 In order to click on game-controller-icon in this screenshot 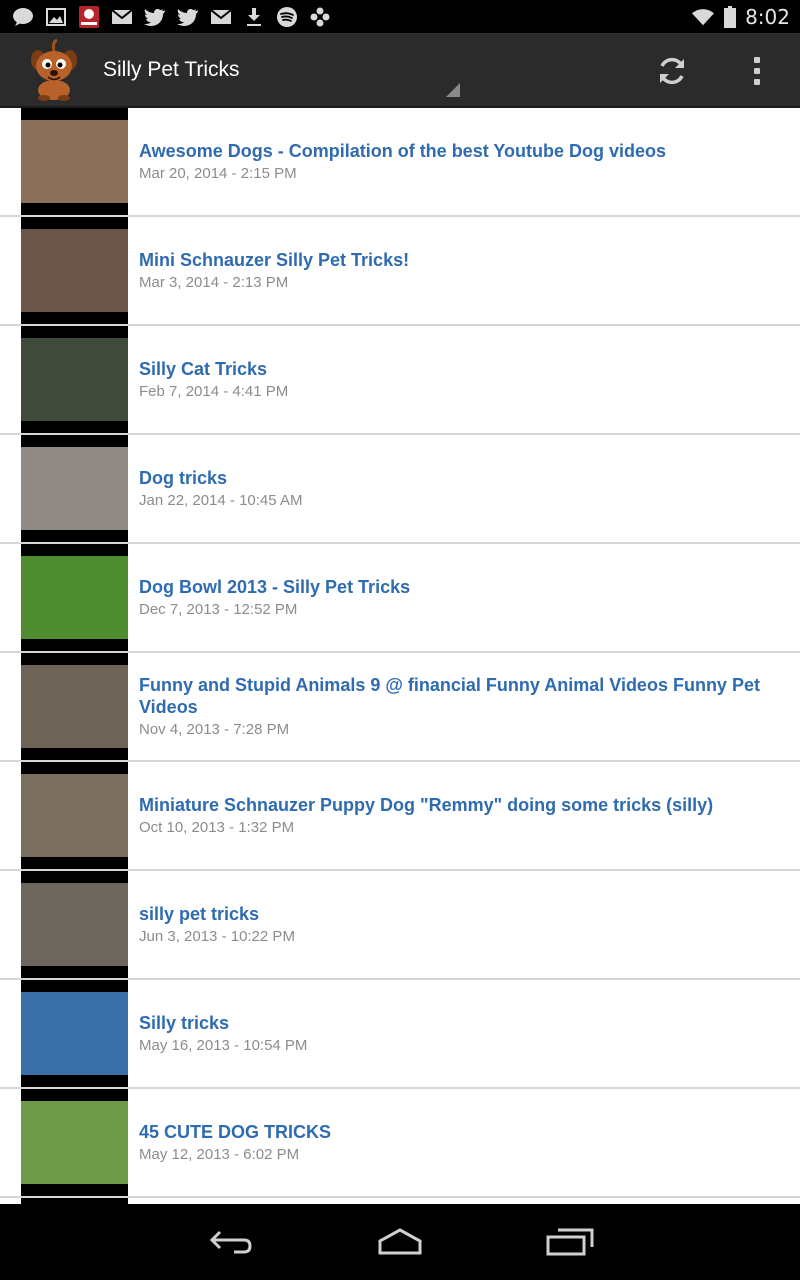, I will do `click(320, 17)`.